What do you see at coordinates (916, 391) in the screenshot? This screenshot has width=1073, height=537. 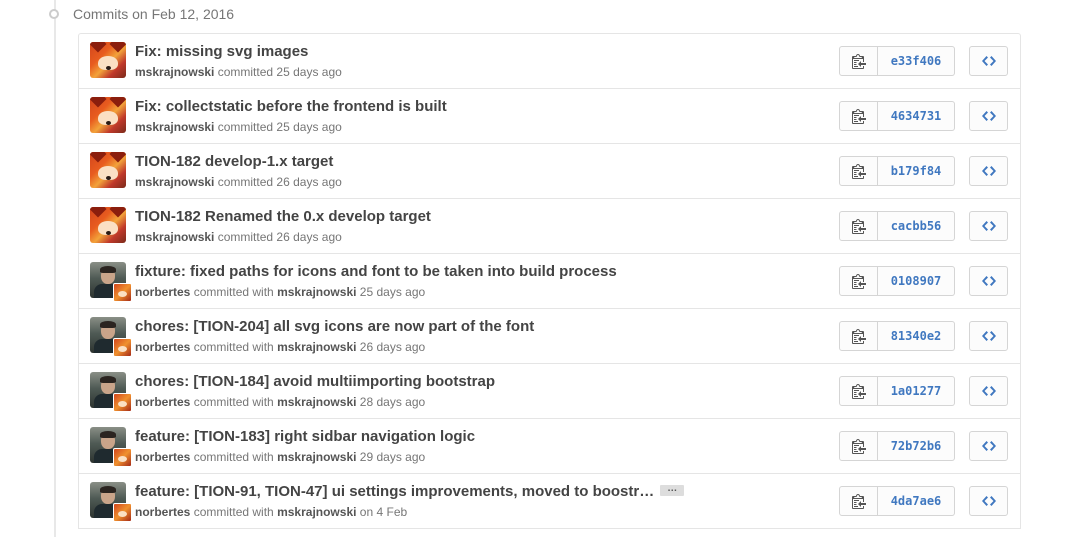 I see `commit-sha-link: 1a01277` at bounding box center [916, 391].